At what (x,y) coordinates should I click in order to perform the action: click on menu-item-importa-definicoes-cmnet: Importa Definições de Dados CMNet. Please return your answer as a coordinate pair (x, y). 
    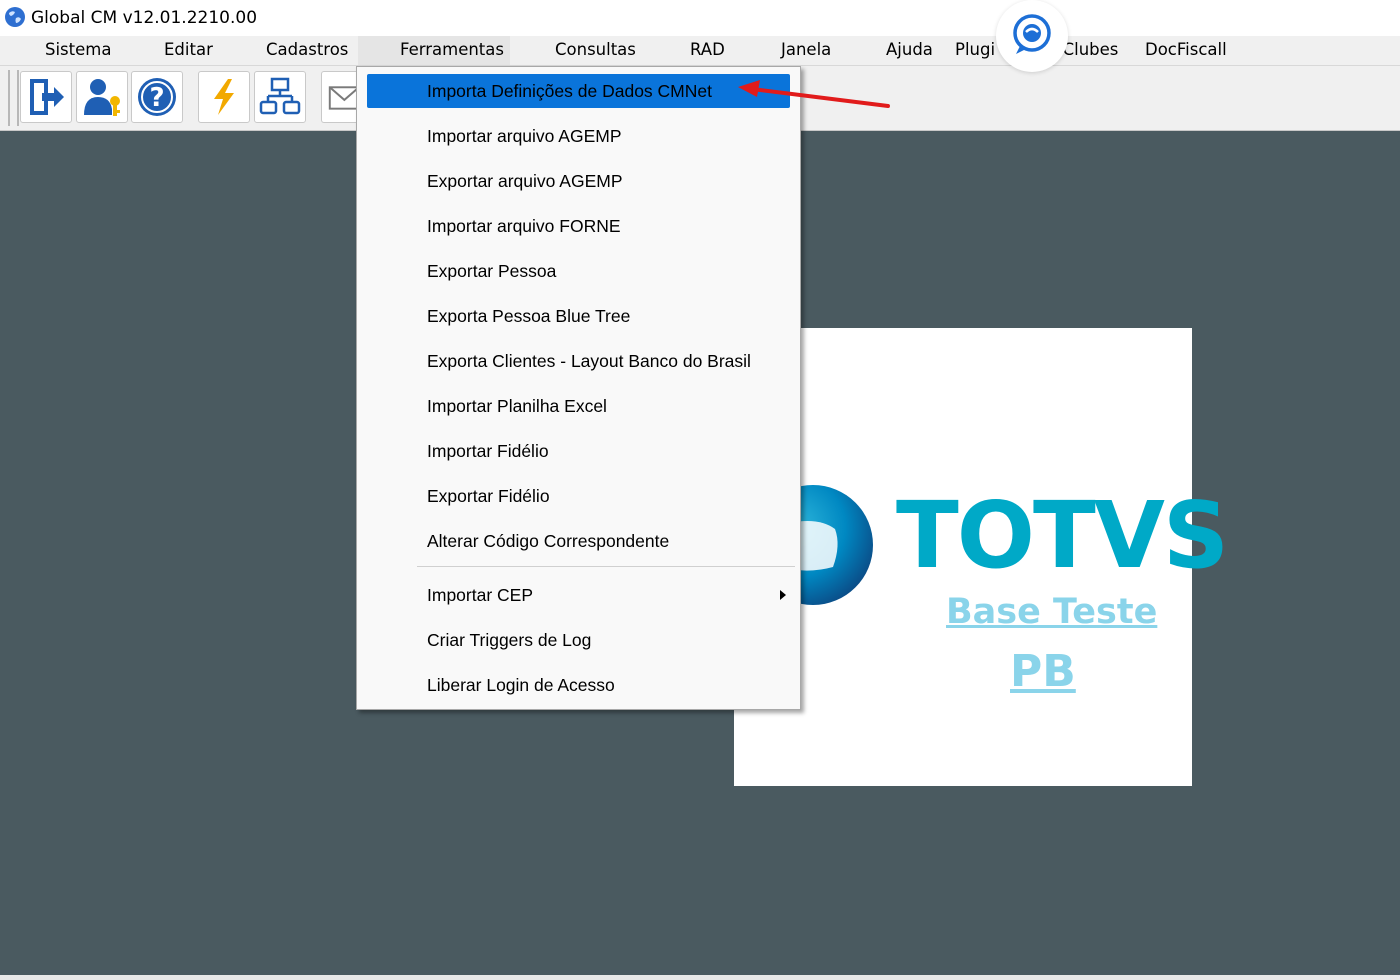
    Looking at the image, I should click on (578, 91).